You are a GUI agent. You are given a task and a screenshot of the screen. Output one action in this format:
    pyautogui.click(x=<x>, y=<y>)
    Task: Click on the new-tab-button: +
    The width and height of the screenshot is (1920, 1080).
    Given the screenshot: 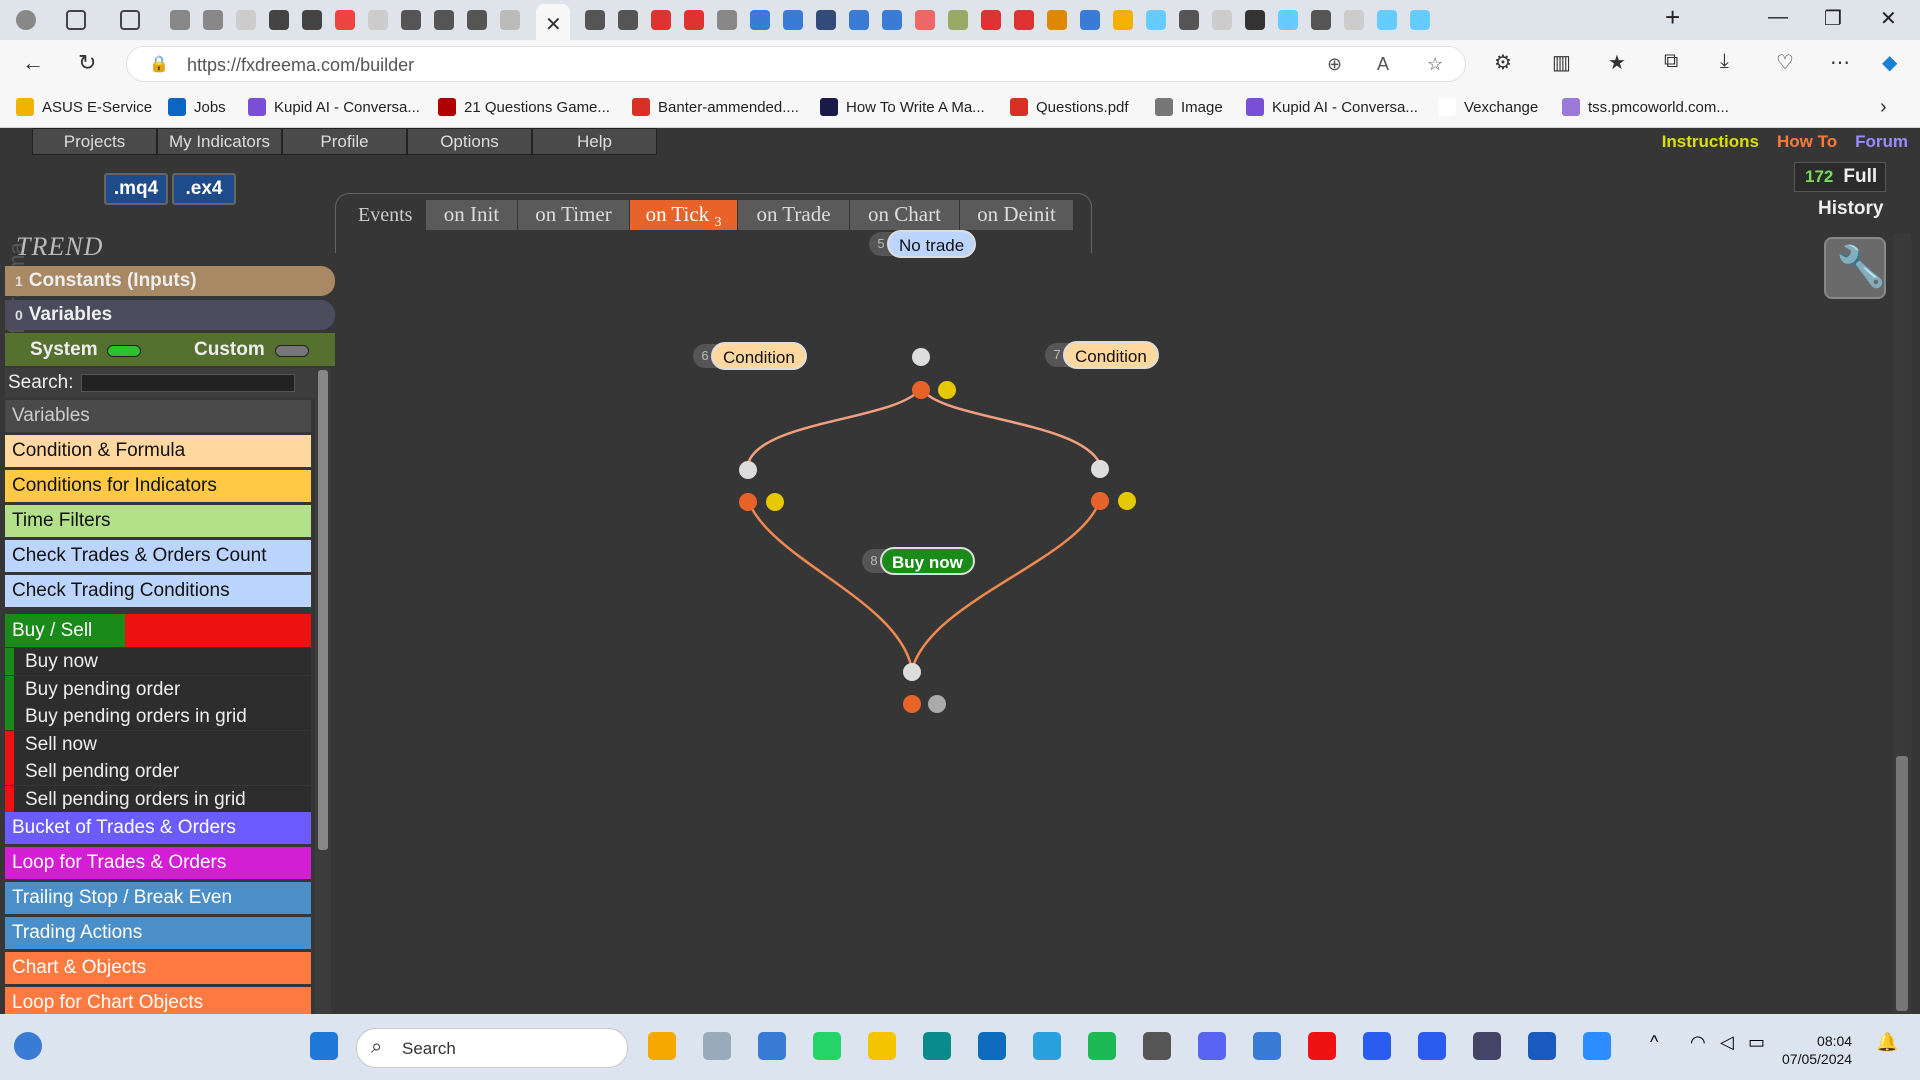 What is the action you would take?
    pyautogui.click(x=1672, y=17)
    